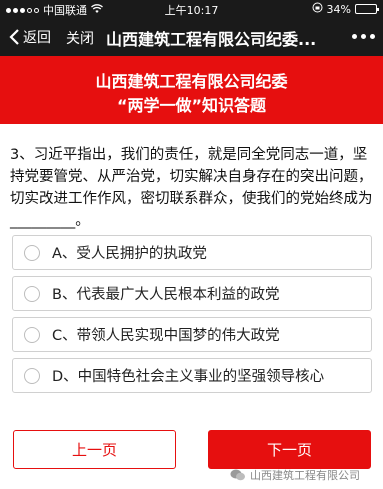  What do you see at coordinates (14, 37) in the screenshot?
I see `chevron-left-icon` at bounding box center [14, 37].